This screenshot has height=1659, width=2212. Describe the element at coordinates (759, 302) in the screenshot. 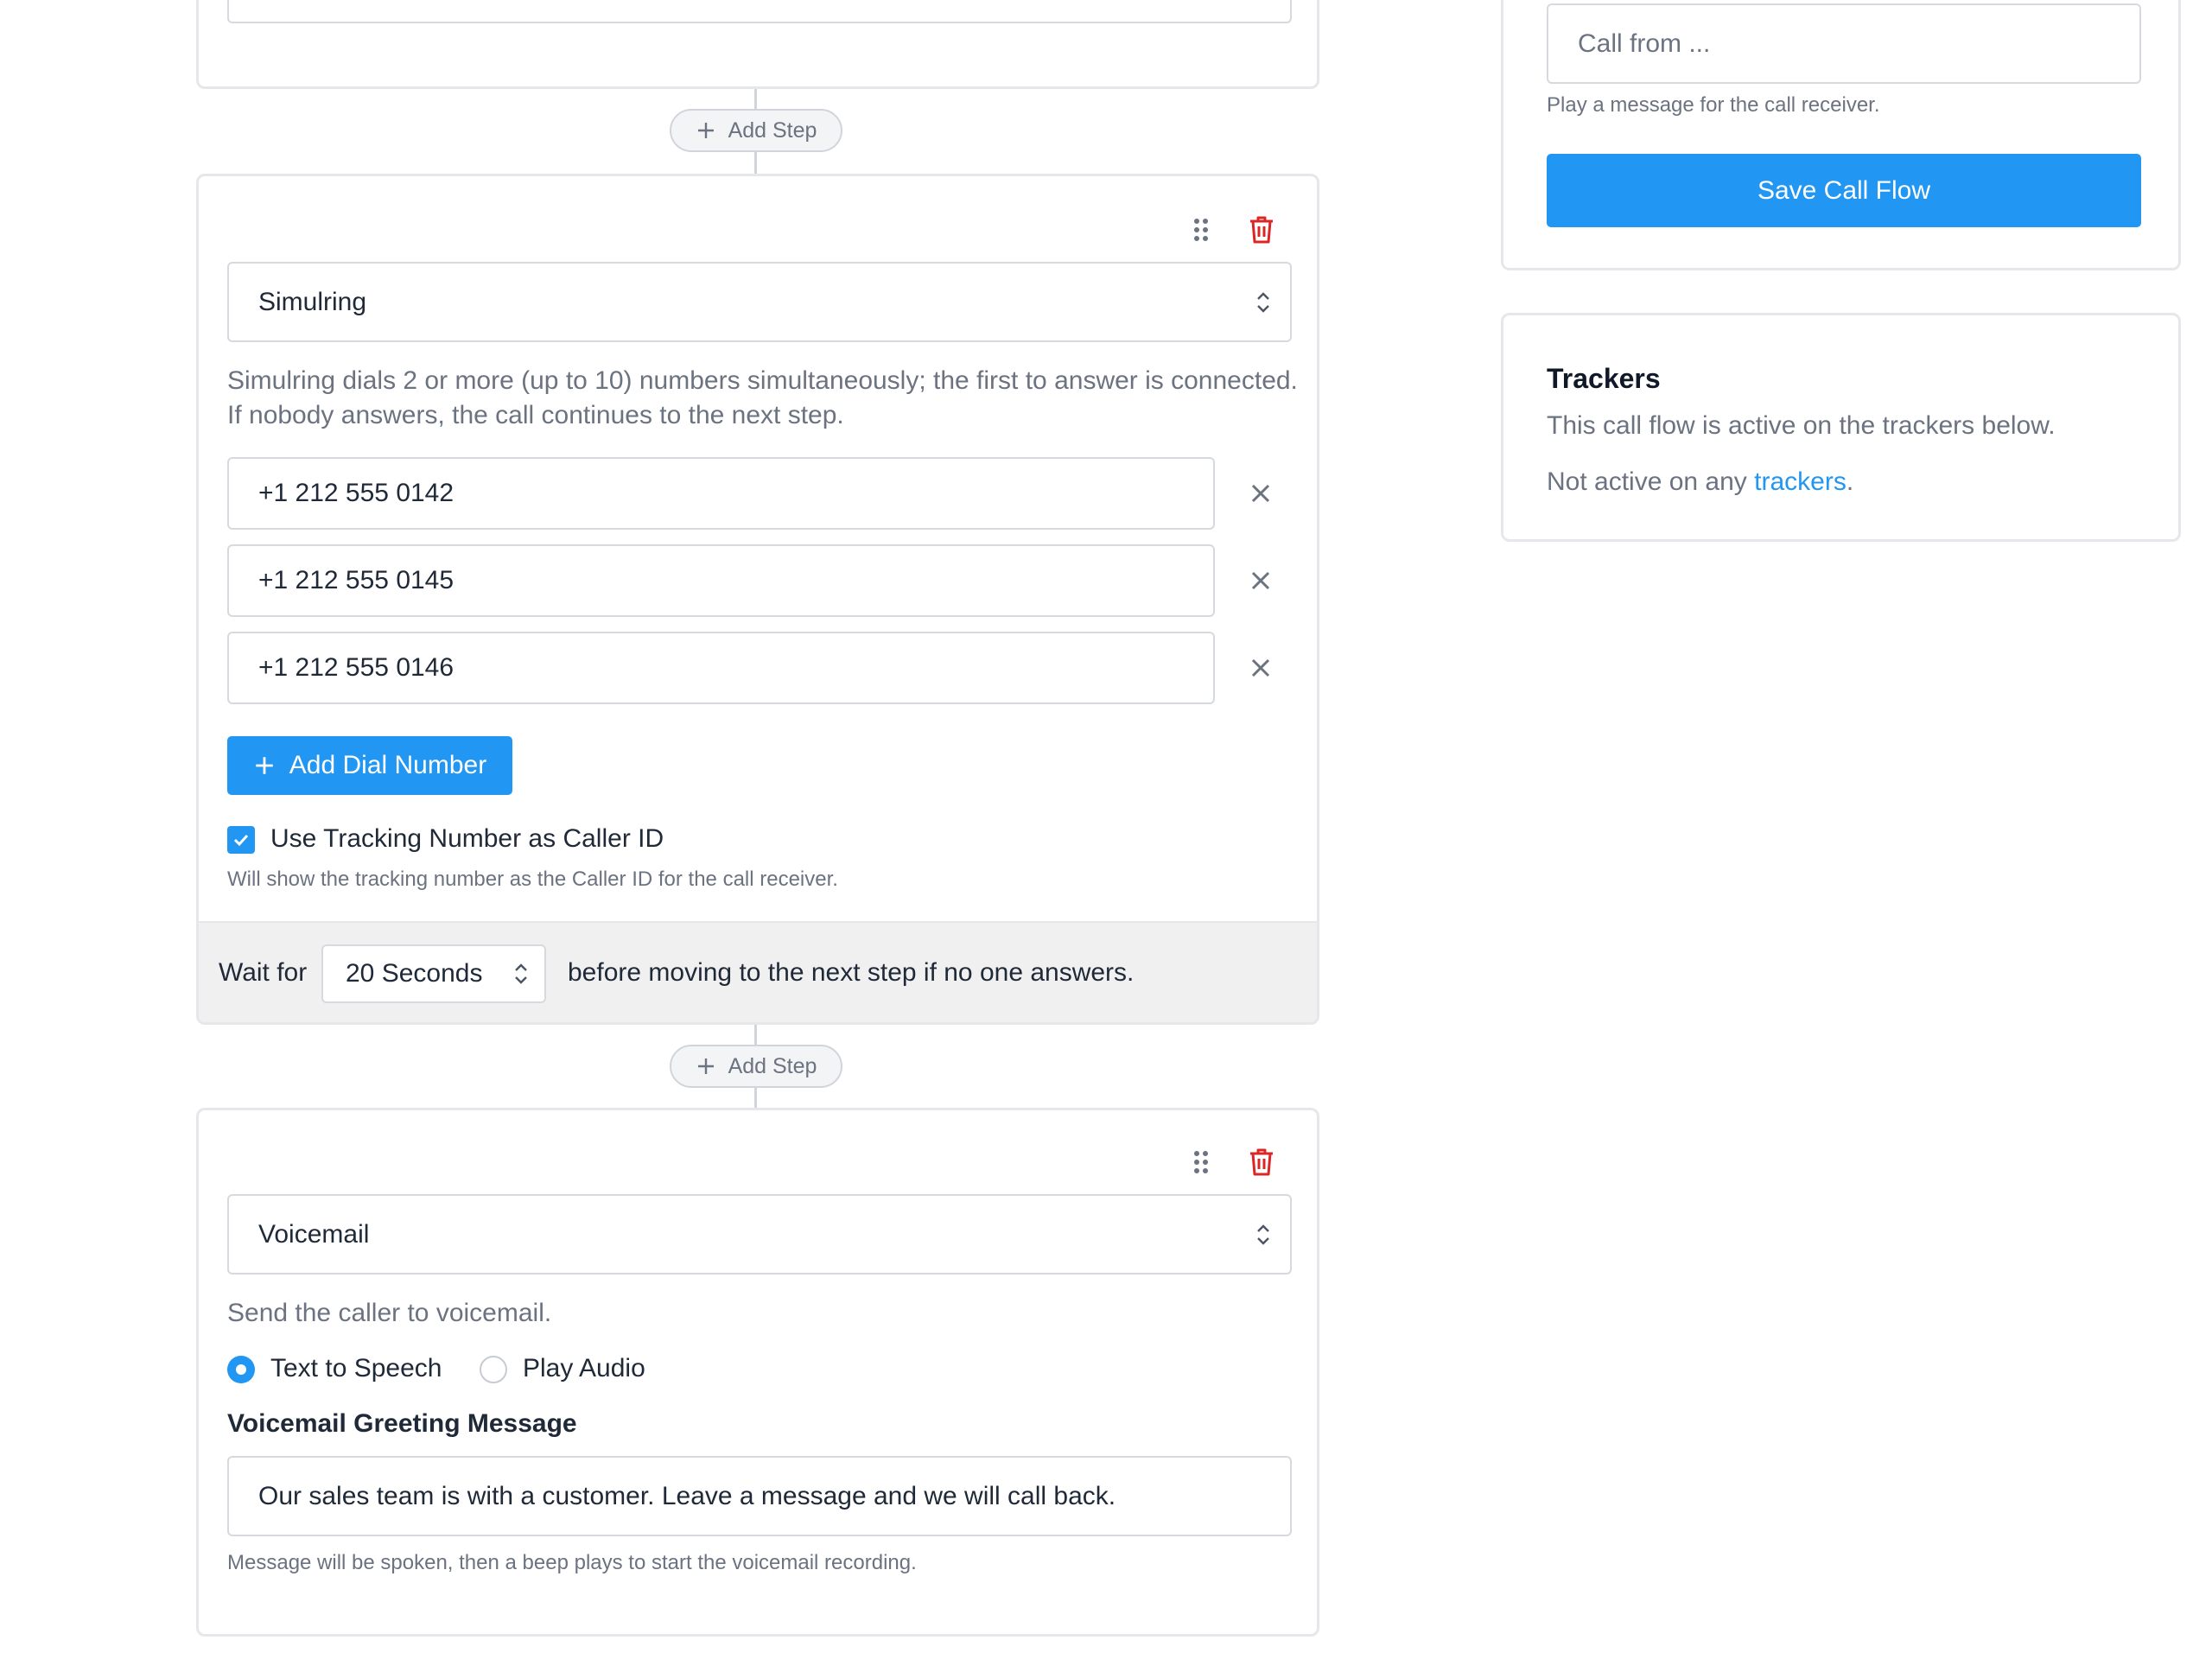

I see `step-type-select: Simulring` at that location.